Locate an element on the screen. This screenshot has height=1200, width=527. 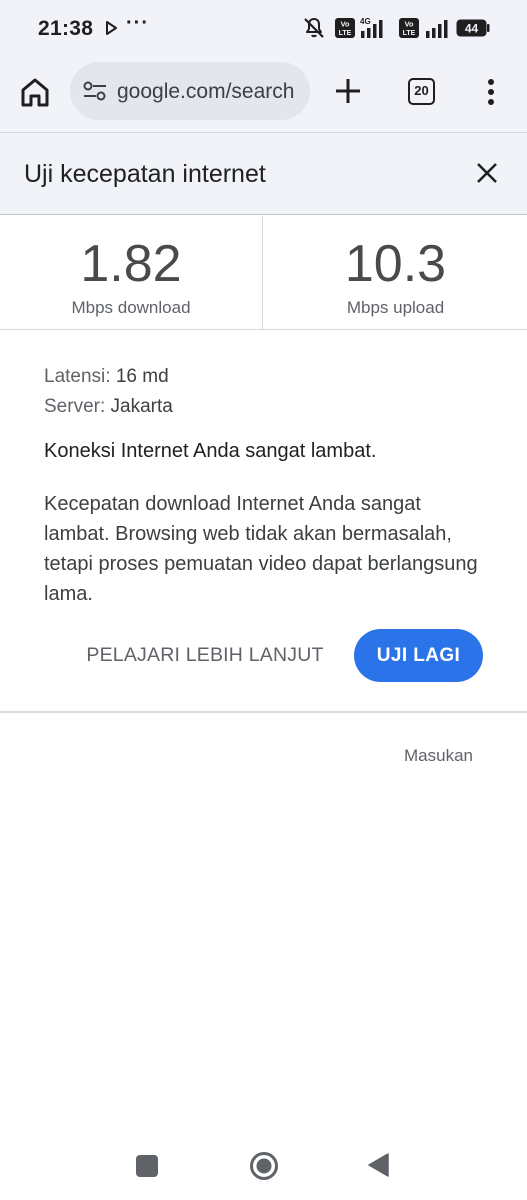
latency-row: Latensi: 16 md is located at coordinates (274, 377).